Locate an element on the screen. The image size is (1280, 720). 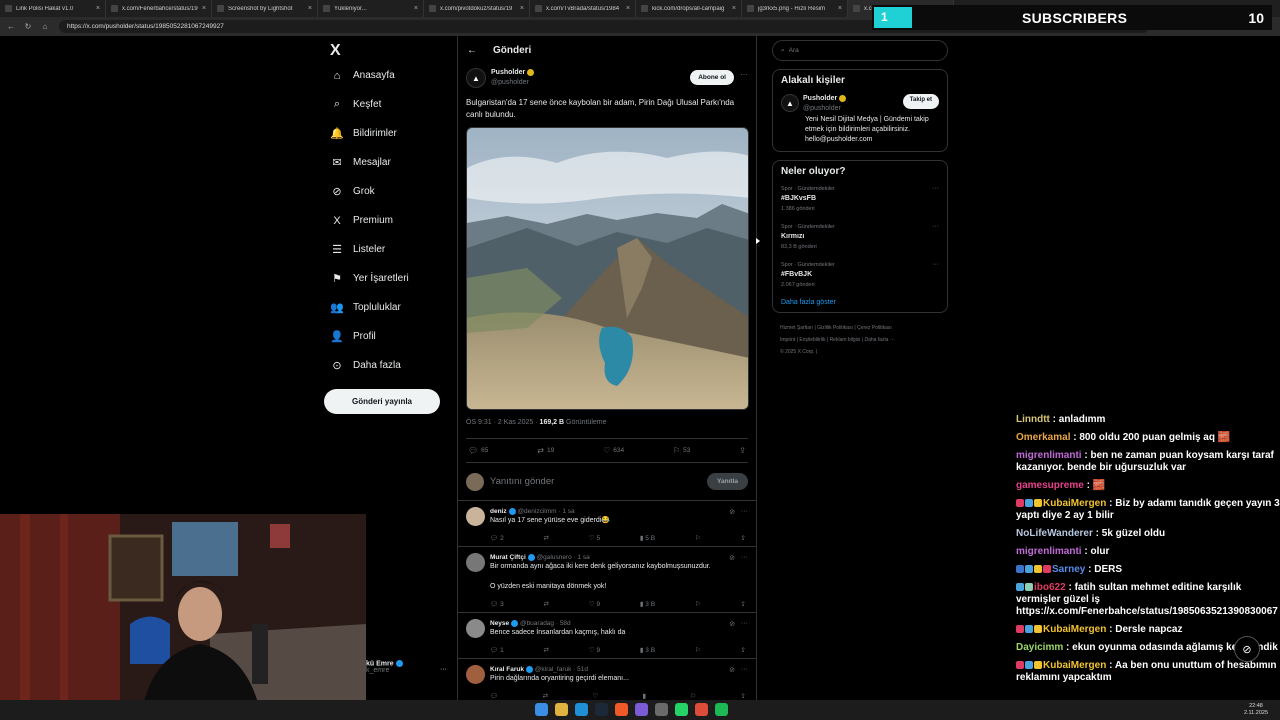
reply-button: 💬︎ 3 is located at coordinates (497, 604).